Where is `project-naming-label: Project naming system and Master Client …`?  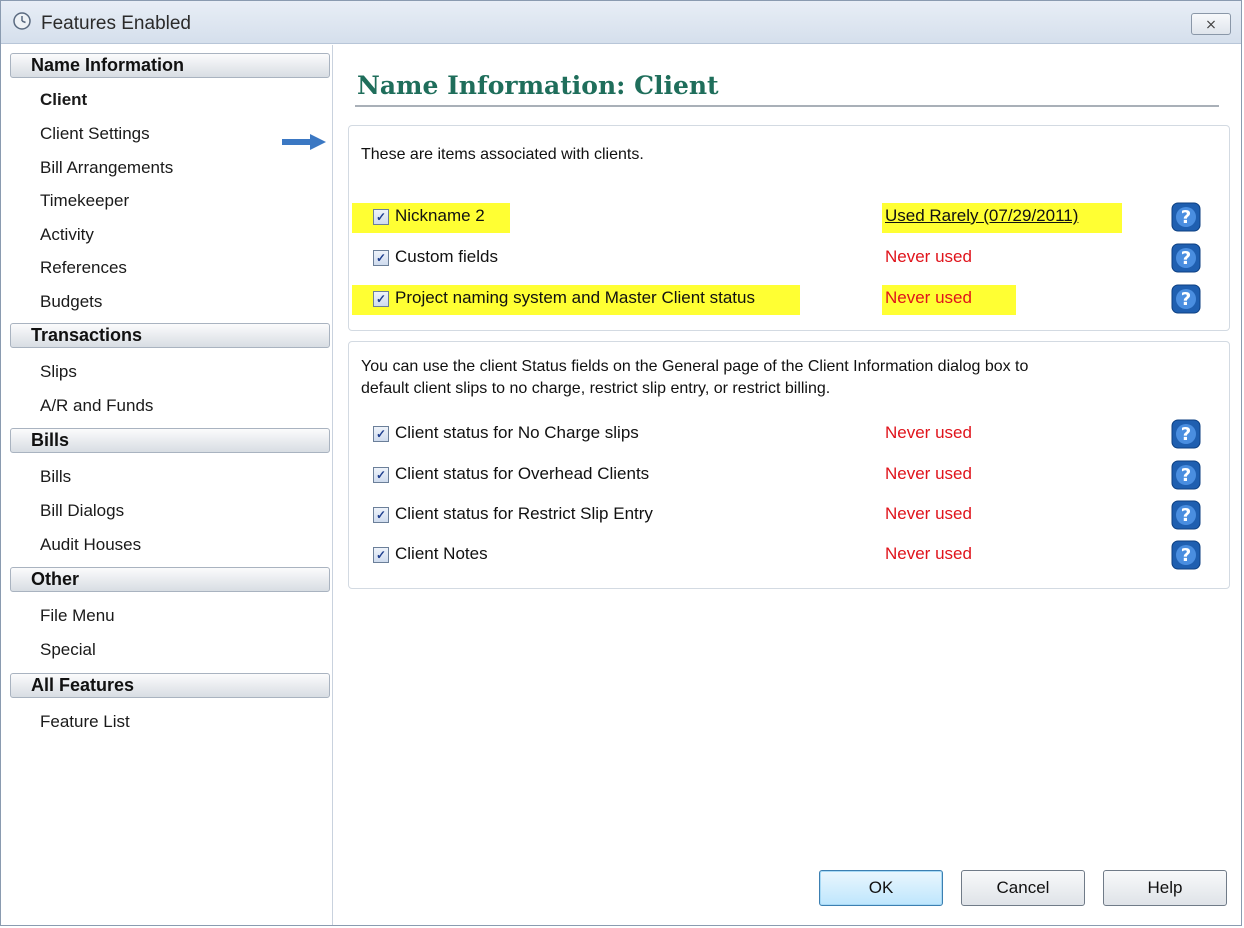 project-naming-label: Project naming system and Master Client … is located at coordinates (575, 297).